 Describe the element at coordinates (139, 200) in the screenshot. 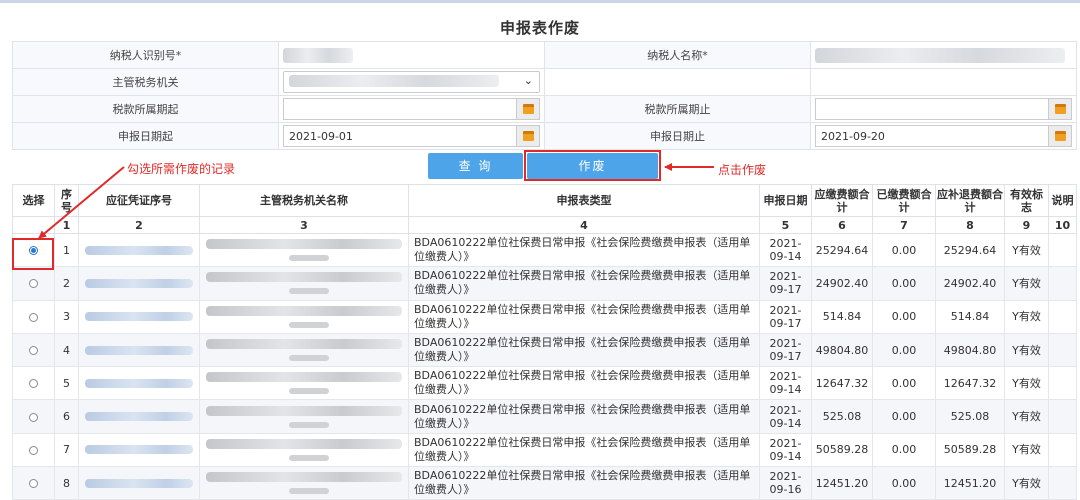

I see `col-cert-no-header: 应征凭证序号` at that location.